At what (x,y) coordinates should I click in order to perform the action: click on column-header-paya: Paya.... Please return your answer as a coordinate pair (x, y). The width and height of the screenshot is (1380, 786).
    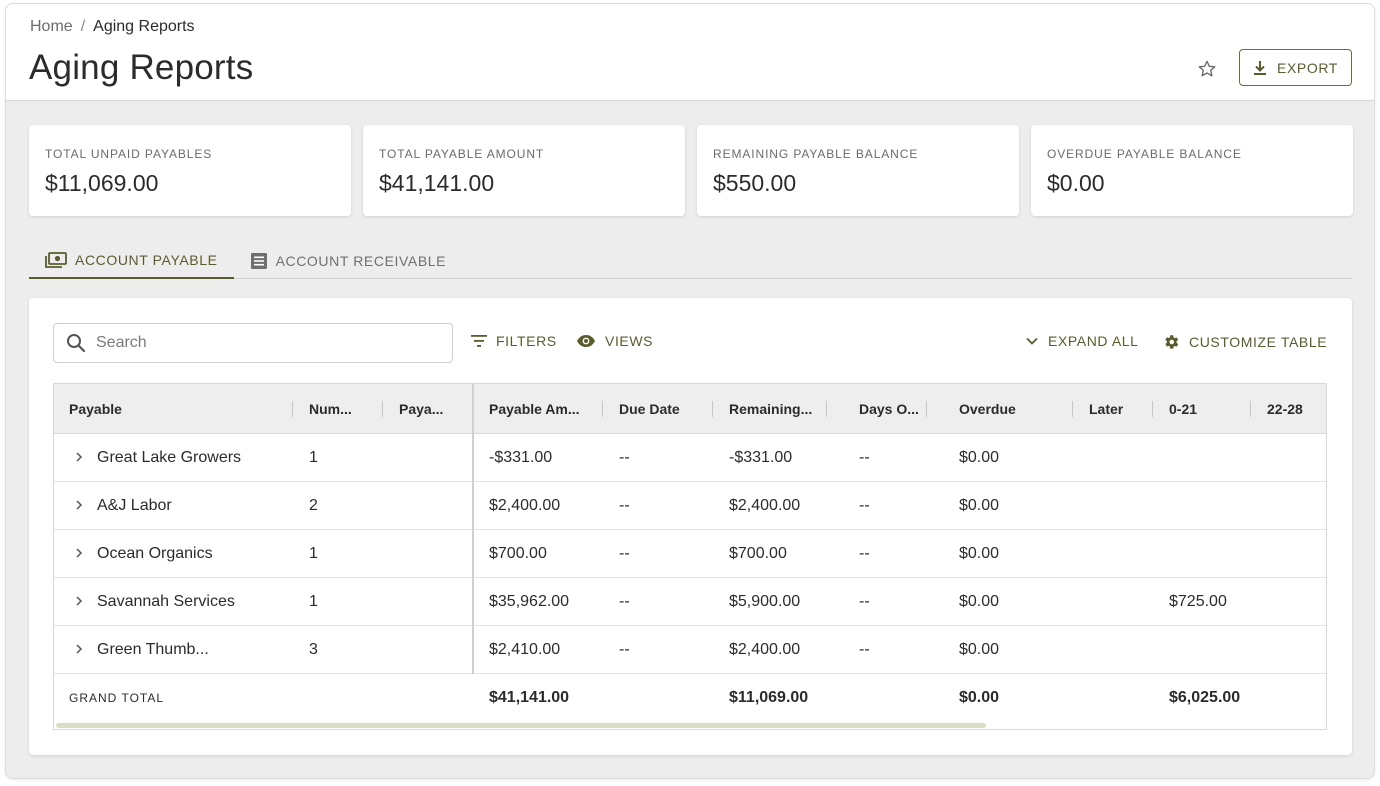
    Looking at the image, I should click on (434, 409).